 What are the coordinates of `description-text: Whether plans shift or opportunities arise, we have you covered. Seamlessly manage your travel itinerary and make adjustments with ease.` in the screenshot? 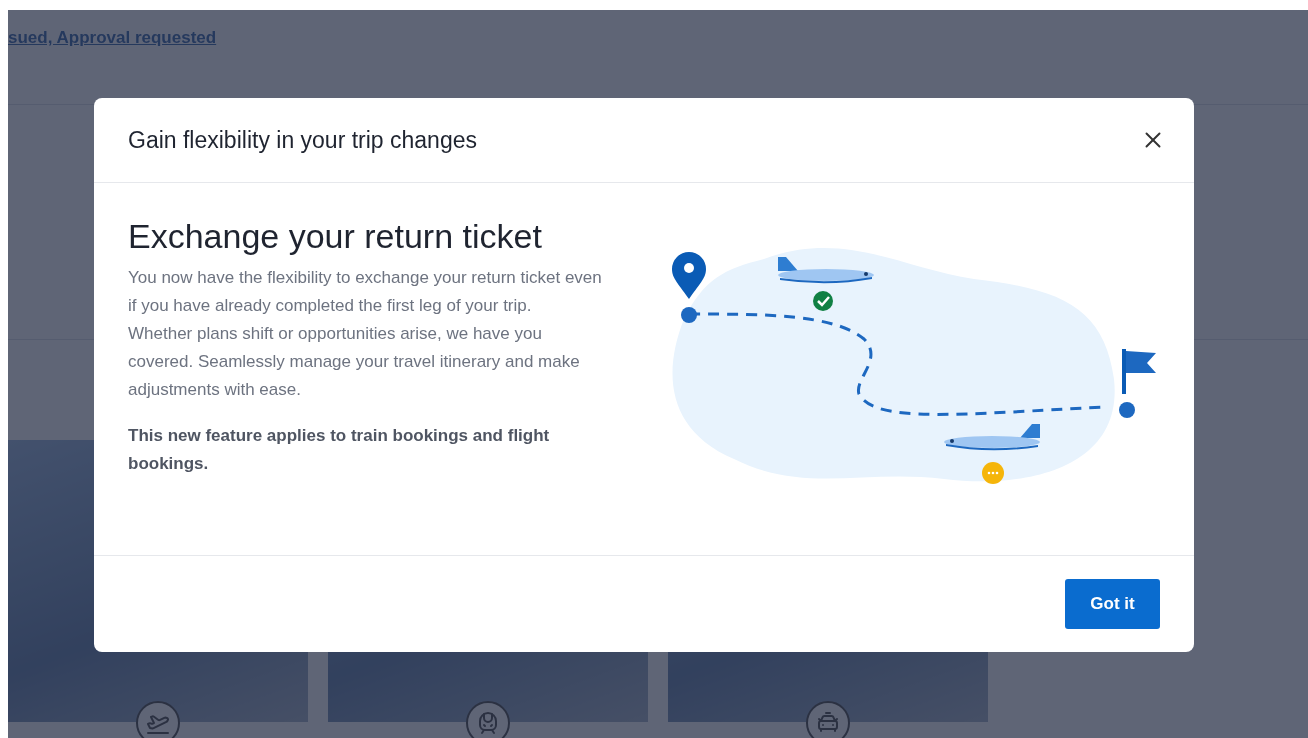 It's located at (354, 362).